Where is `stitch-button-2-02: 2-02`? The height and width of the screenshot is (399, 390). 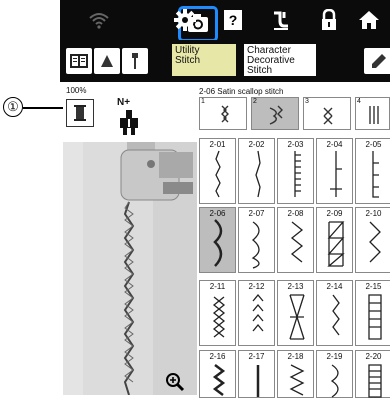
stitch-button-2-02: 2-02 is located at coordinates (256, 171).